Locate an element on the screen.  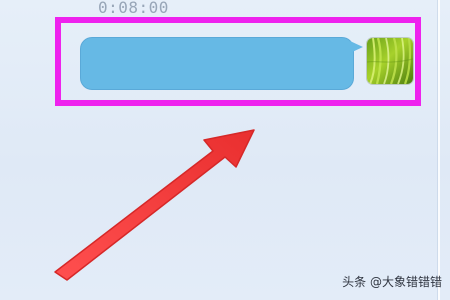
user-avatar is located at coordinates (390, 61).